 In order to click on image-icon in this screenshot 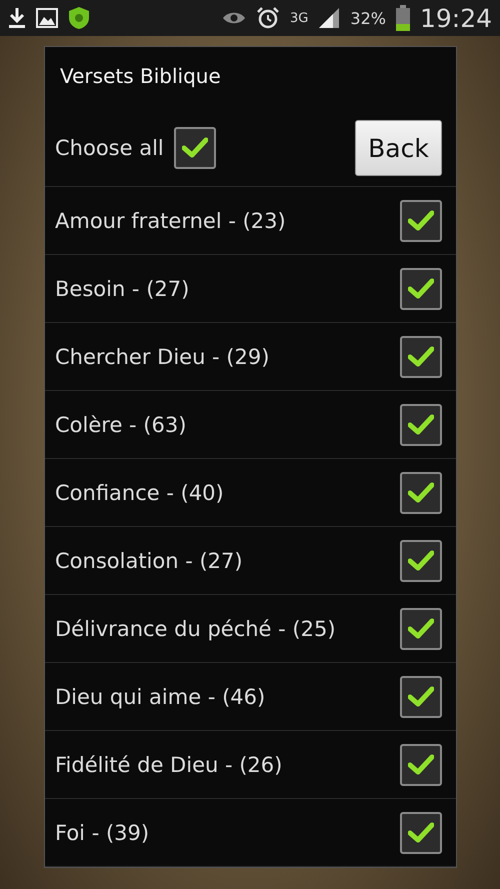, I will do `click(47, 18)`.